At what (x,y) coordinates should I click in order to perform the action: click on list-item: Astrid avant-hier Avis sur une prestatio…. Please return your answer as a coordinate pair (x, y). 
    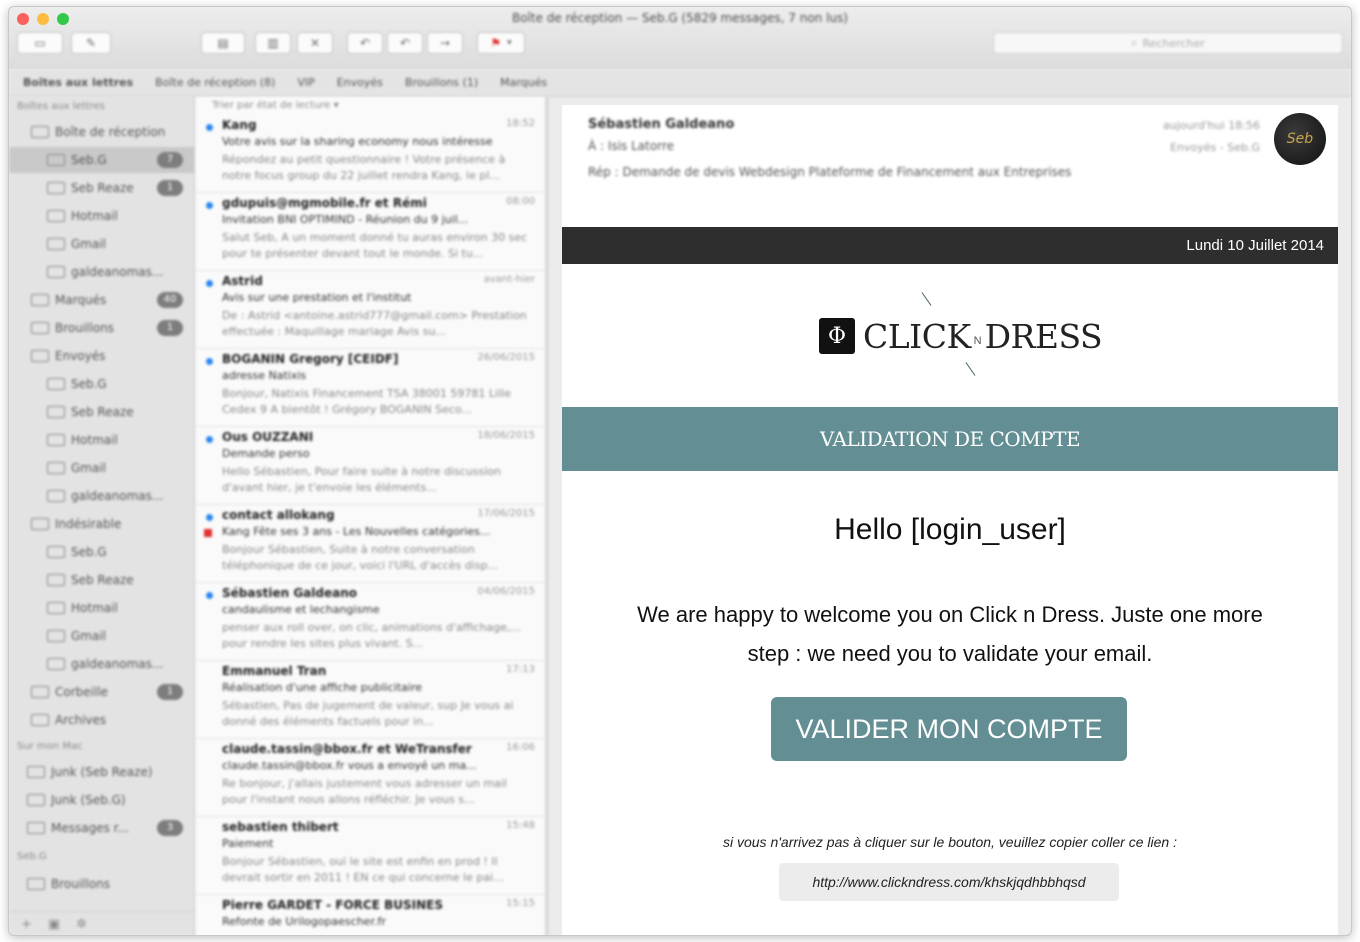
    Looking at the image, I should click on (370, 310).